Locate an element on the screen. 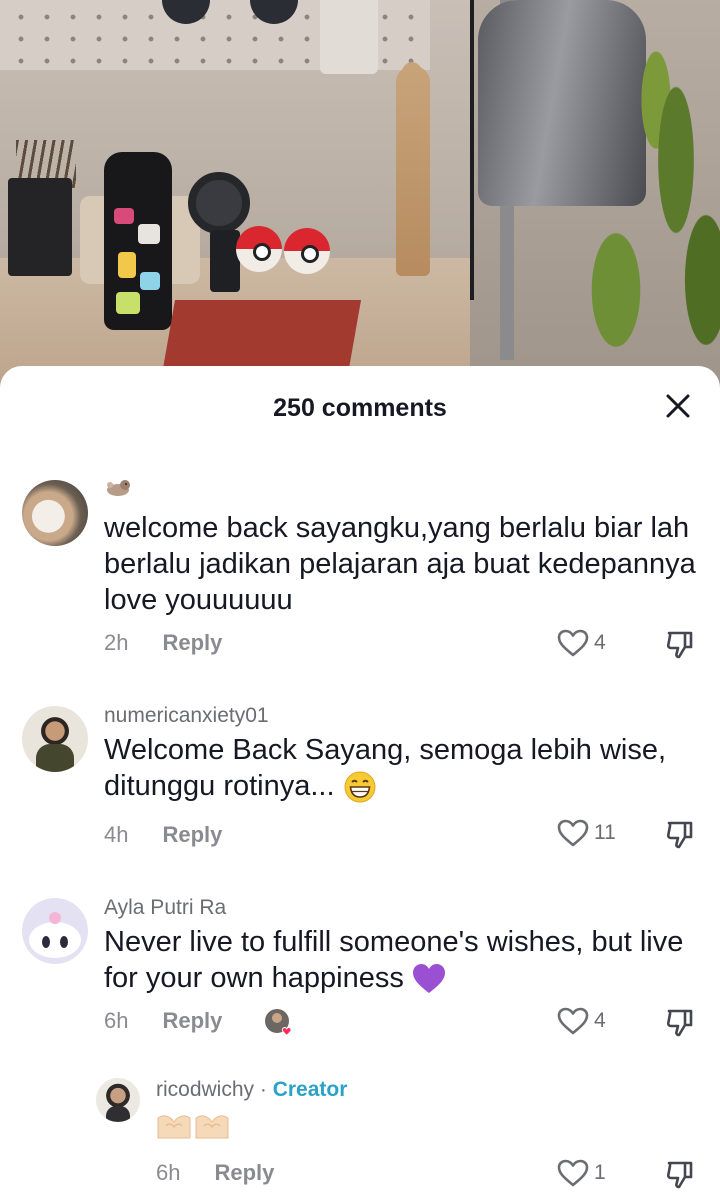  creator-badge: Creator is located at coordinates (310, 1089).